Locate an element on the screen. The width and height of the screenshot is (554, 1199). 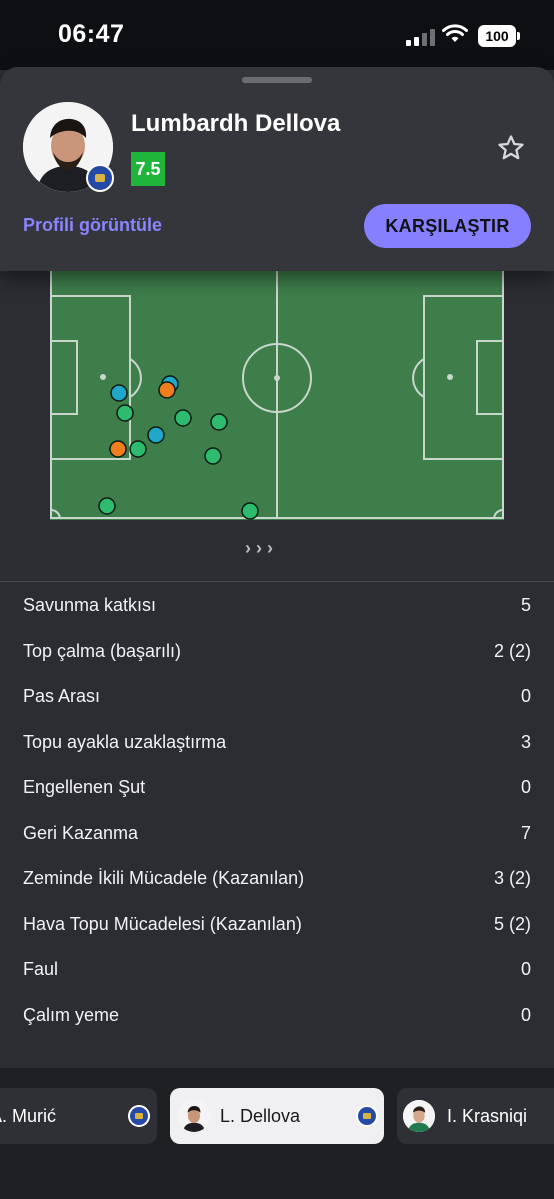
stat-value: 5 is located at coordinates (525, 605).